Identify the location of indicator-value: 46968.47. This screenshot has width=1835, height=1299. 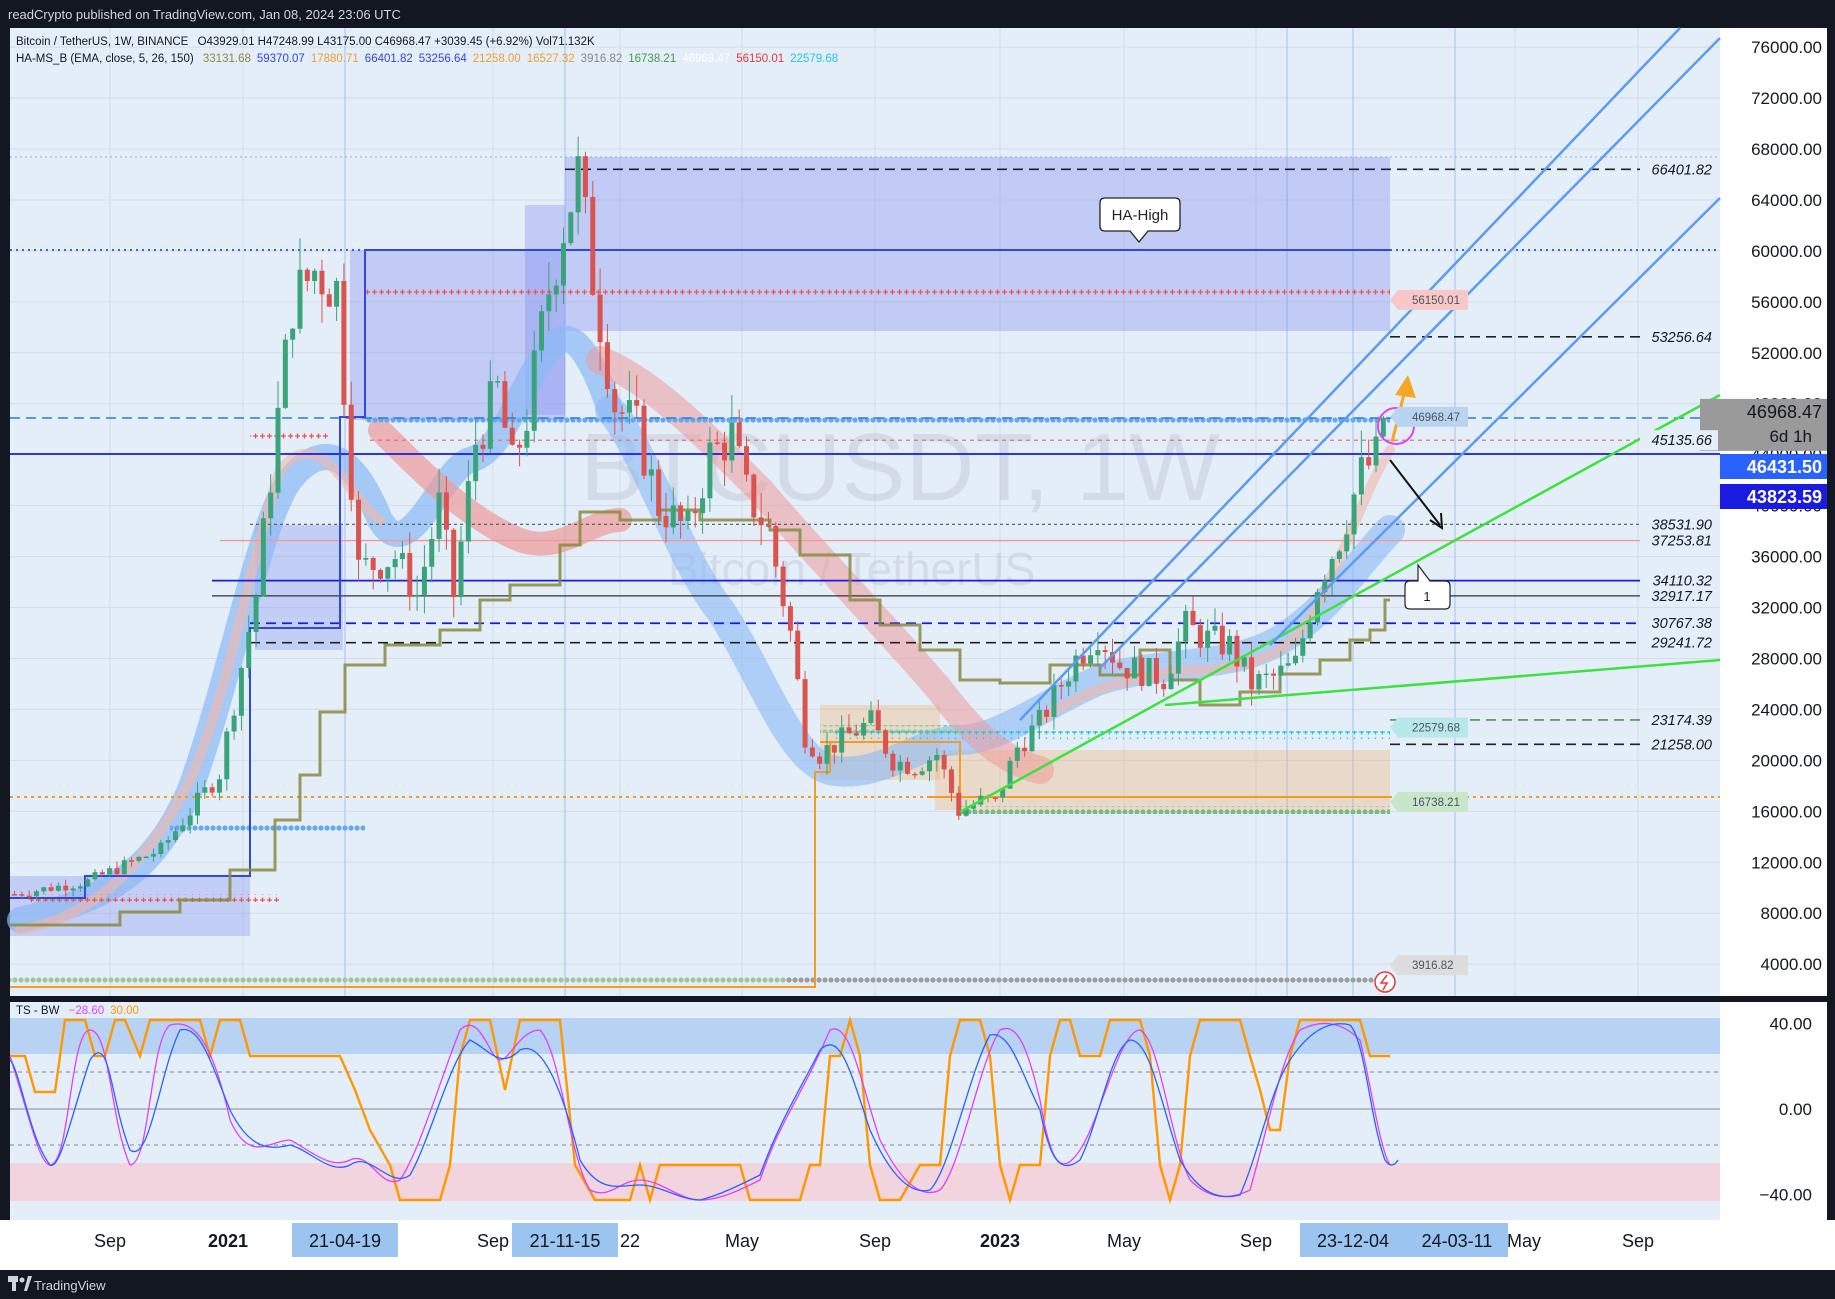
(706, 59).